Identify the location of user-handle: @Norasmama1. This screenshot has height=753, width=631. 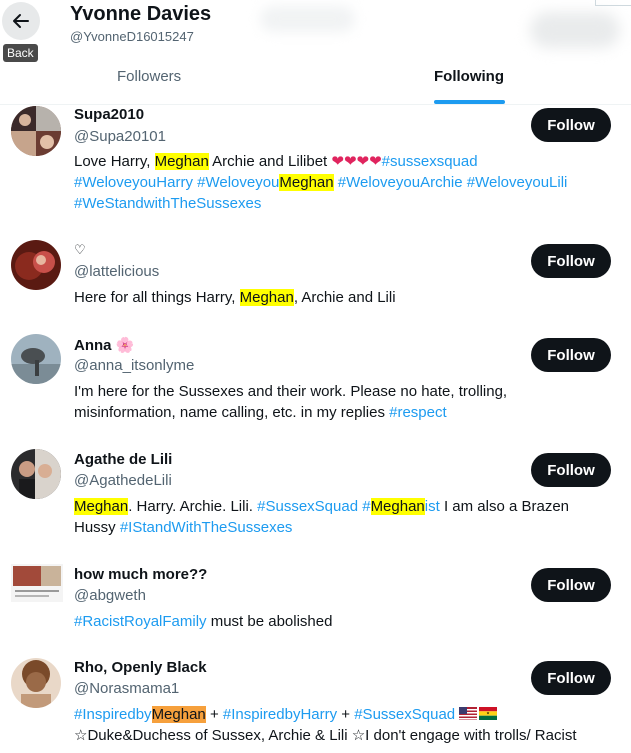
(126, 688).